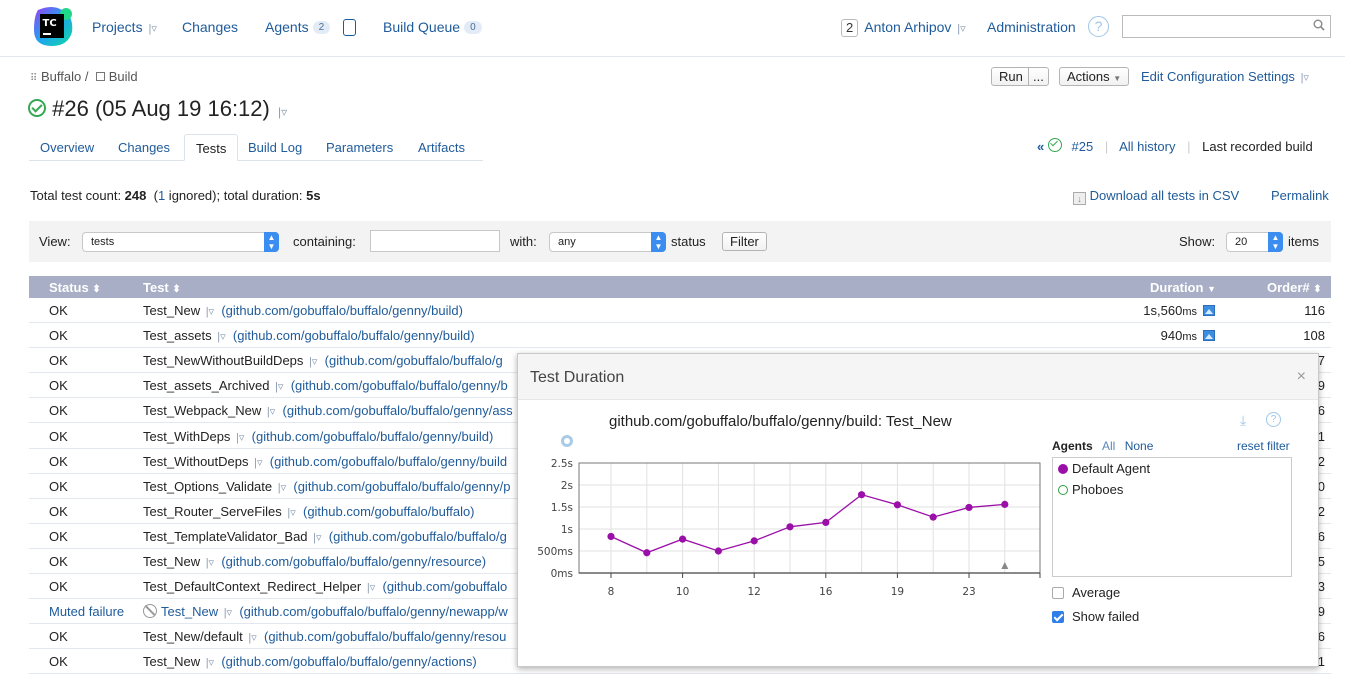 The height and width of the screenshot is (674, 1345). Describe the element at coordinates (399, 385) in the screenshot. I see `test-package-link: (github.com/gobuffalo/buffalo/genny/b` at that location.